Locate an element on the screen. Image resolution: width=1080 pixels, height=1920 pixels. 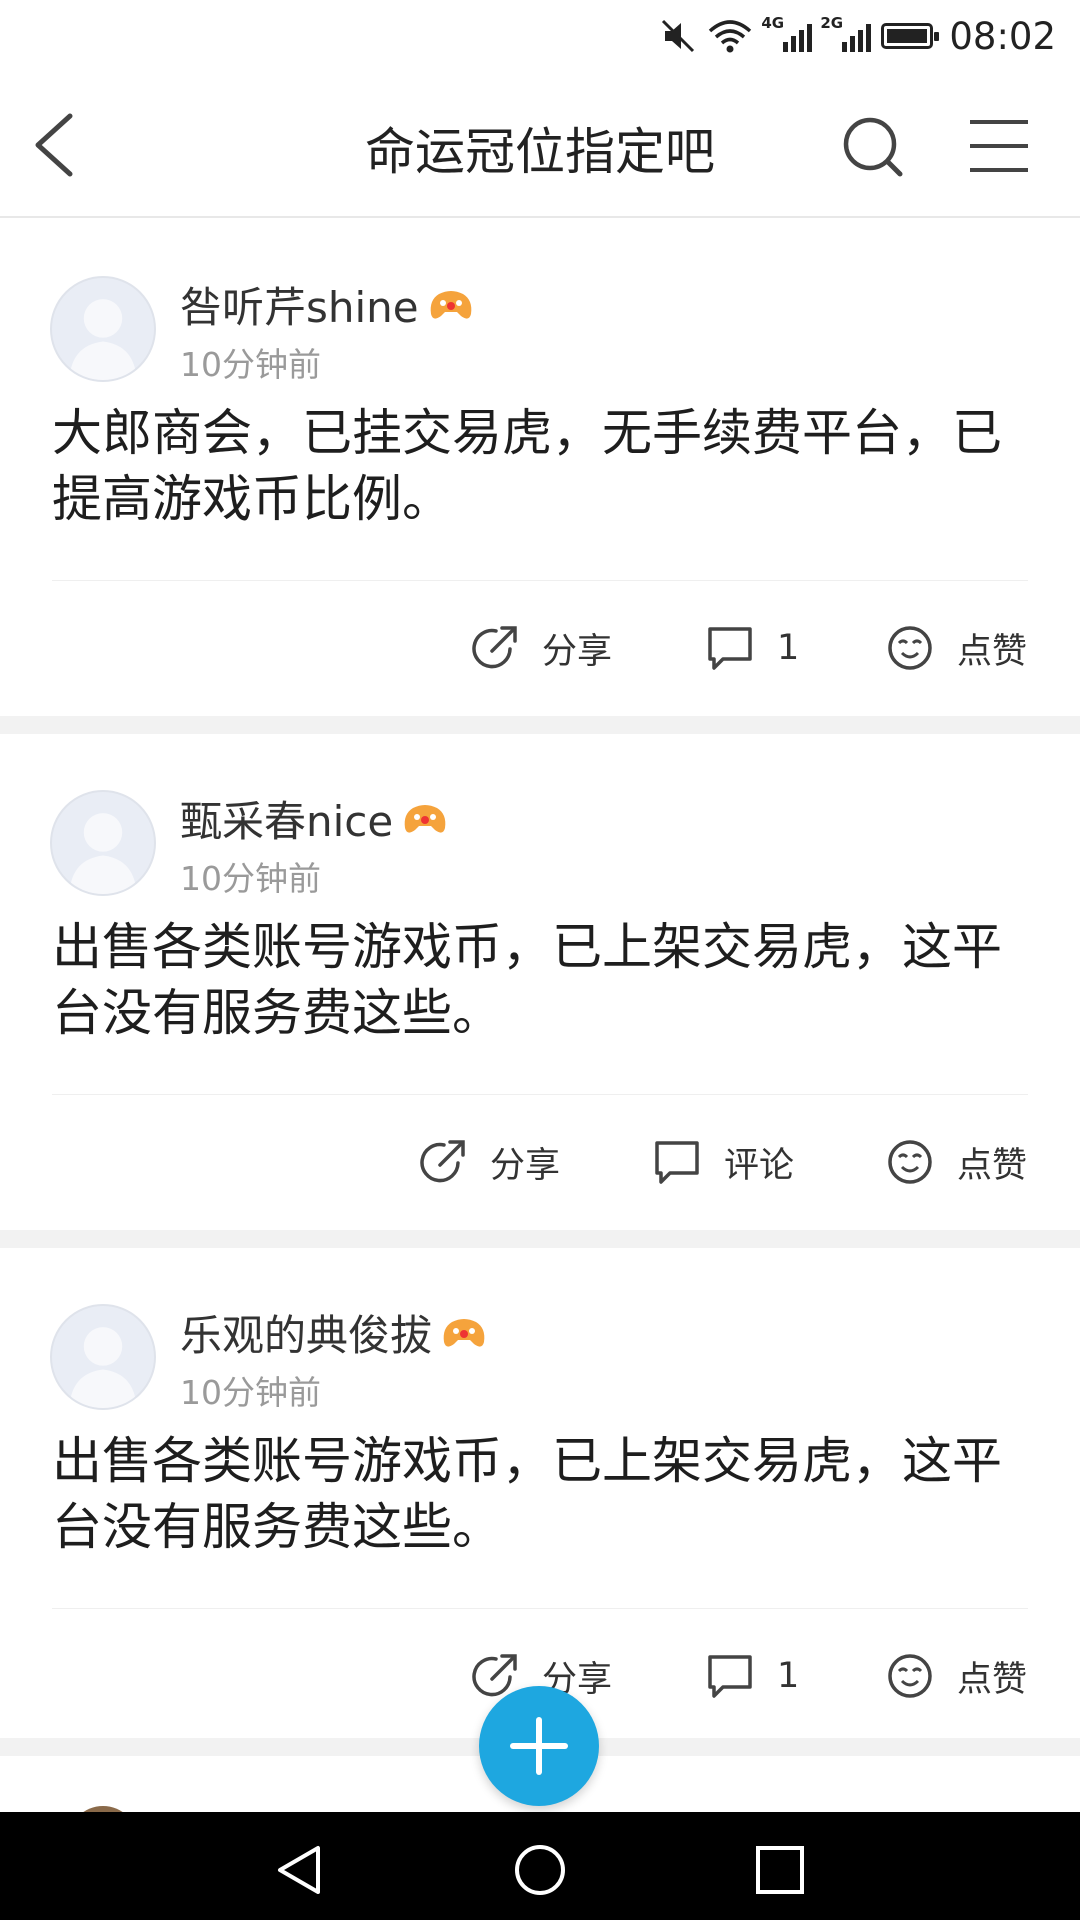
status-icons: 4G 2G 08:02 is located at coordinates (857, 36).